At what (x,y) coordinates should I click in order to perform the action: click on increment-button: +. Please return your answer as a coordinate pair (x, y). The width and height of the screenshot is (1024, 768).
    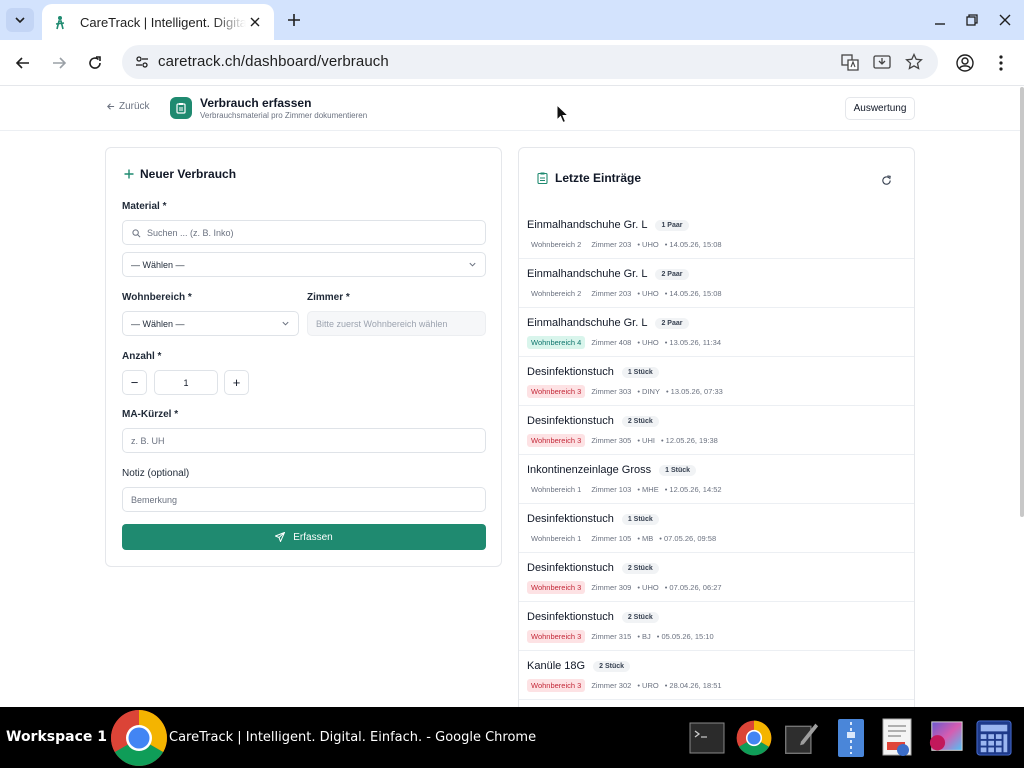
    Looking at the image, I should click on (236, 382).